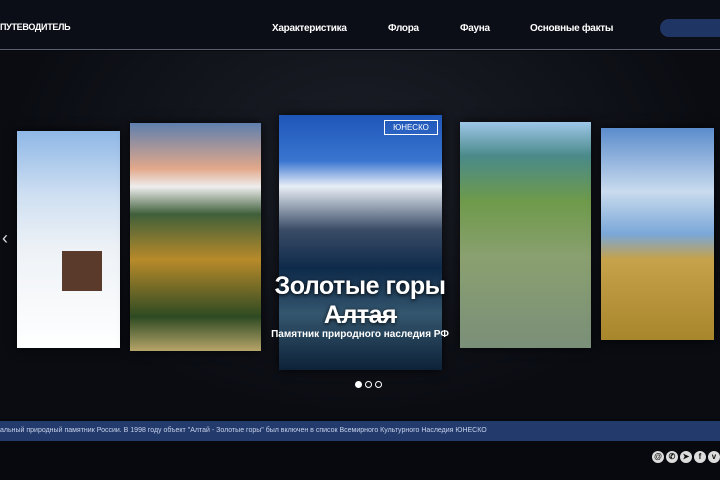  Describe the element at coordinates (195, 237) in the screenshot. I see `slide-golden-forest` at that location.